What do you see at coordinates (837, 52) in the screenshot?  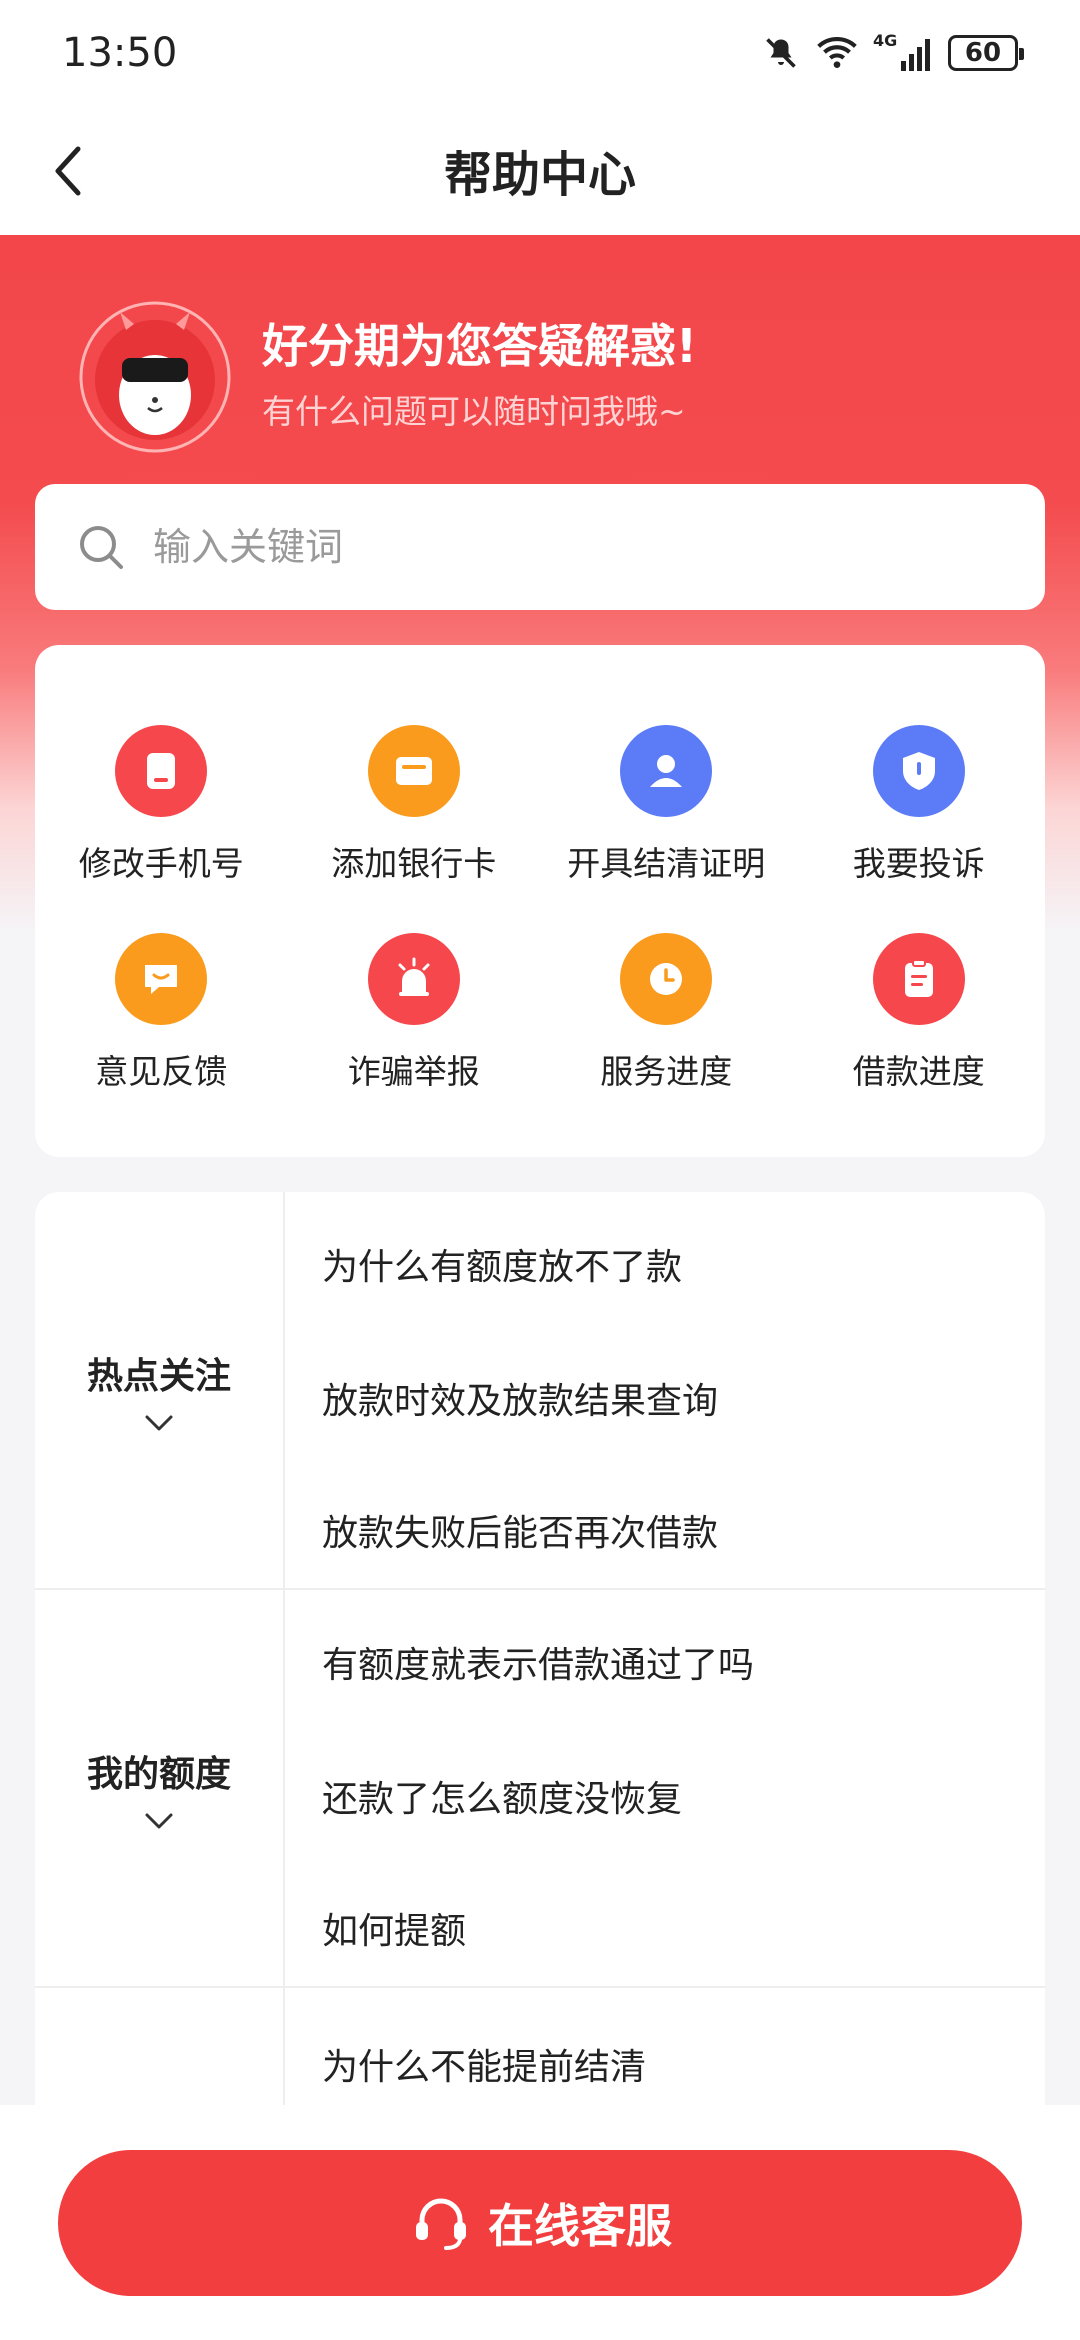 I see `wifi-icon` at bounding box center [837, 52].